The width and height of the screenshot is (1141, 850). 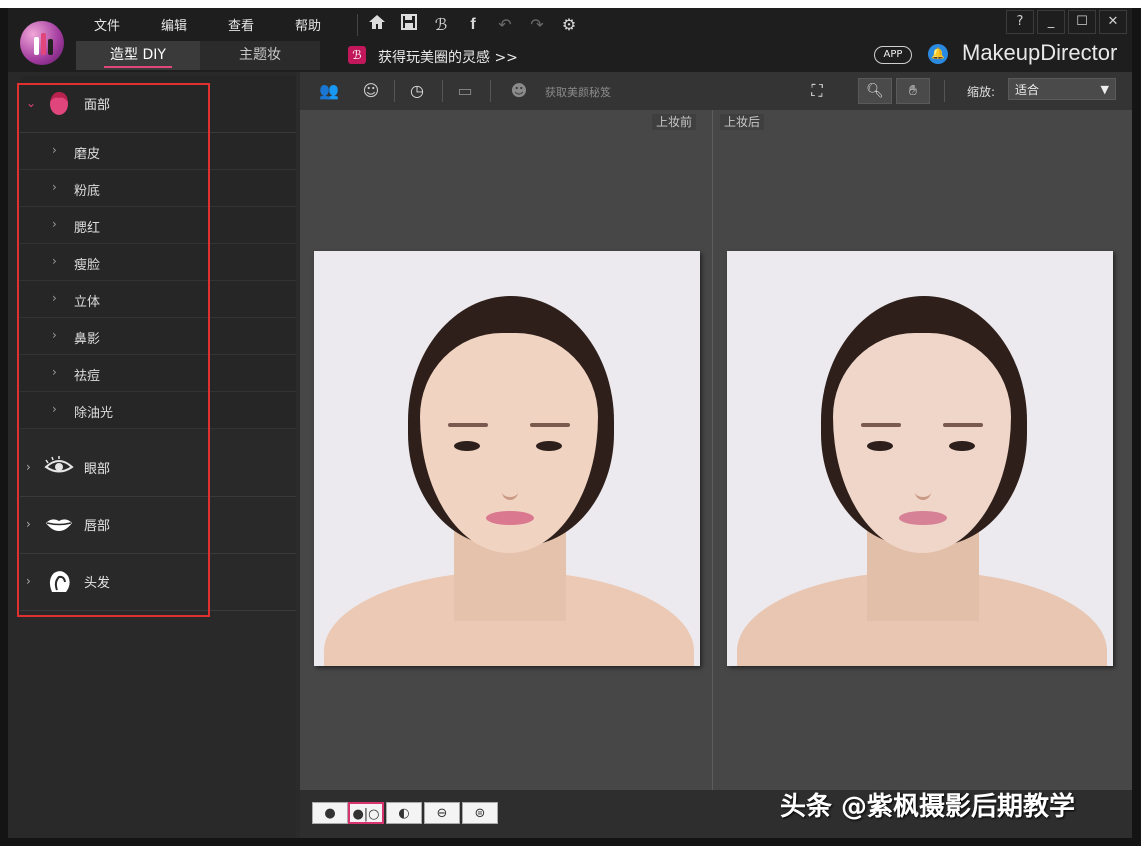 What do you see at coordinates (1027, 90) in the screenshot?
I see `zoom-select-value: 适合` at bounding box center [1027, 90].